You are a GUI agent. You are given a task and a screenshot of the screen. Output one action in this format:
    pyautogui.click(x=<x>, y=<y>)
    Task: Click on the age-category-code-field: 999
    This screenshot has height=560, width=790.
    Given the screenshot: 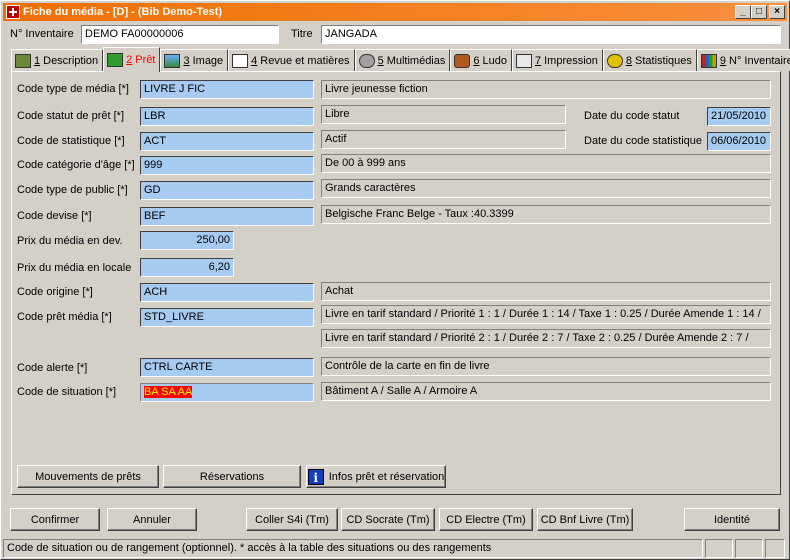 What is the action you would take?
    pyautogui.click(x=227, y=165)
    